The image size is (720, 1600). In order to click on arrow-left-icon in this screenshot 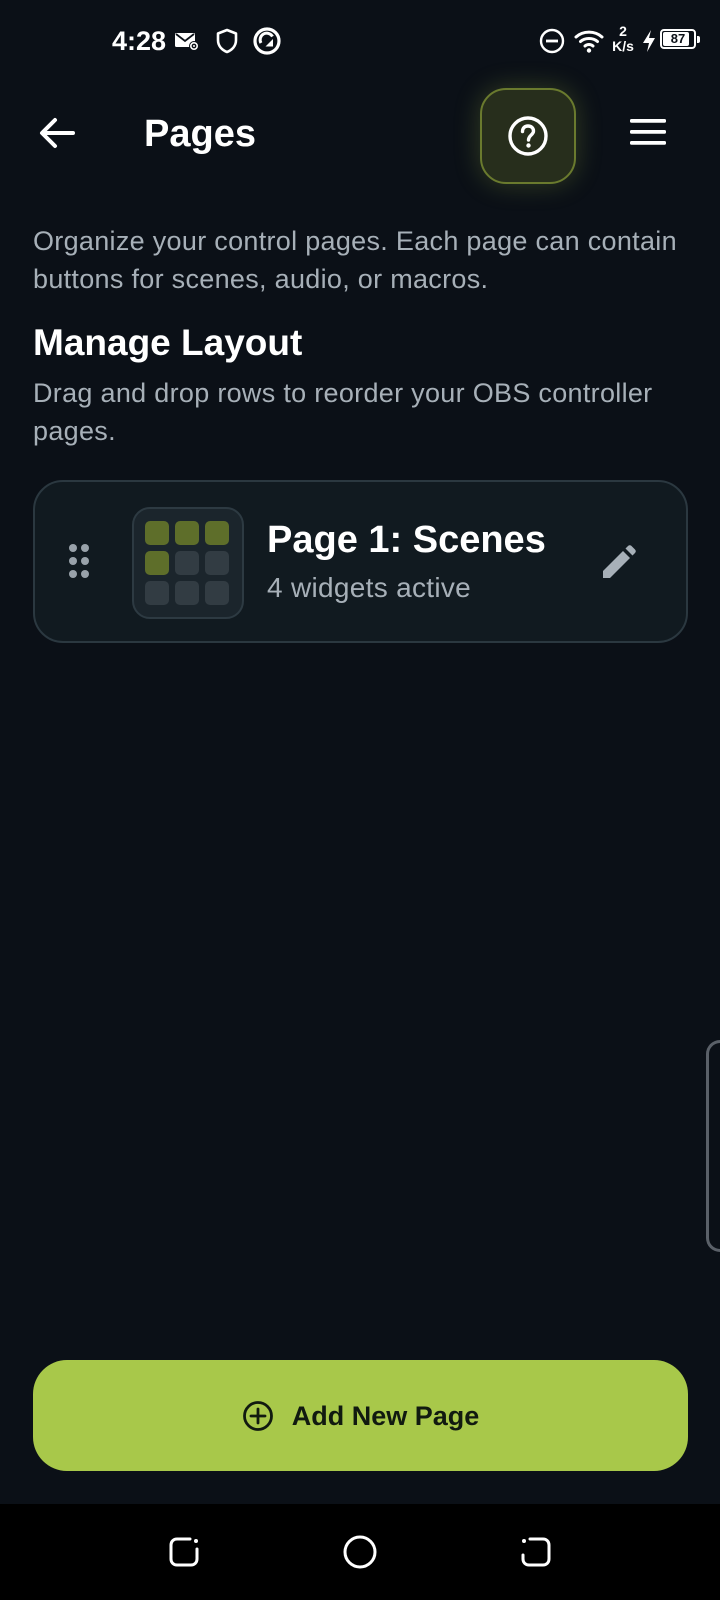, I will do `click(57, 133)`.